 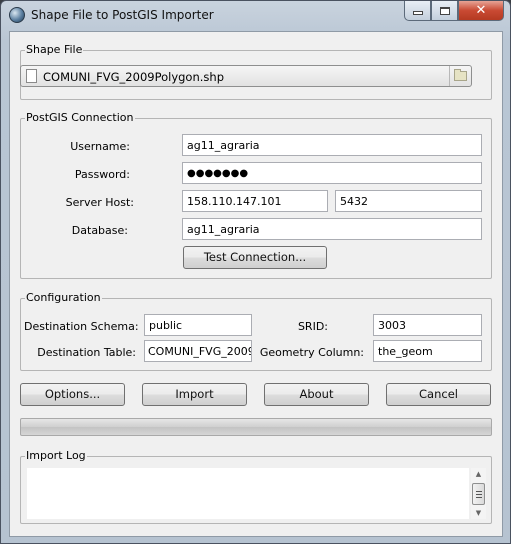 What do you see at coordinates (133, 77) in the screenshot?
I see `shape-file-name: COMUNI_FVG_2009Polygon.shp` at bounding box center [133, 77].